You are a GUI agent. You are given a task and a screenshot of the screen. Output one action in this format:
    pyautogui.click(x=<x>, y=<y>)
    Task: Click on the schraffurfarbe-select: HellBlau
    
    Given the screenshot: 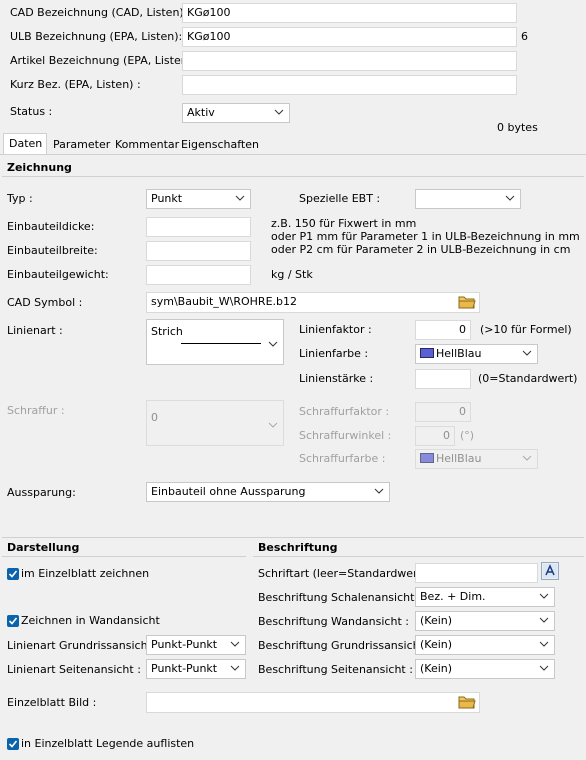 What is the action you would take?
    pyautogui.click(x=476, y=459)
    